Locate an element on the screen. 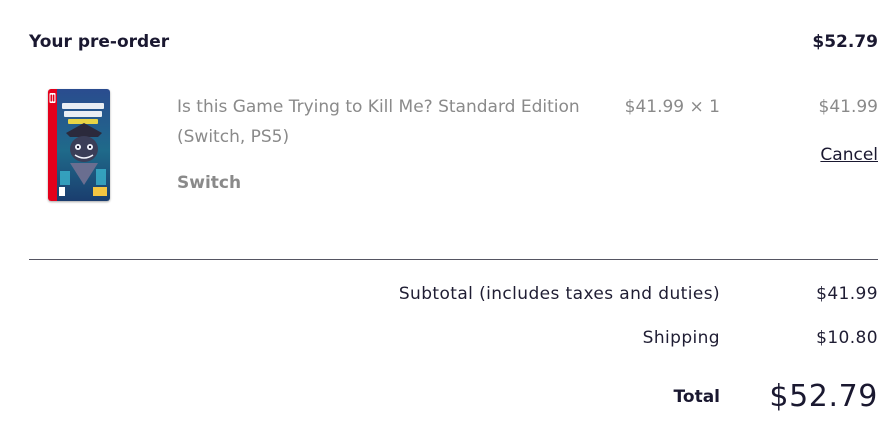 Image resolution: width=887 pixels, height=432 pixels. cancel-button: Cancel is located at coordinates (849, 155).